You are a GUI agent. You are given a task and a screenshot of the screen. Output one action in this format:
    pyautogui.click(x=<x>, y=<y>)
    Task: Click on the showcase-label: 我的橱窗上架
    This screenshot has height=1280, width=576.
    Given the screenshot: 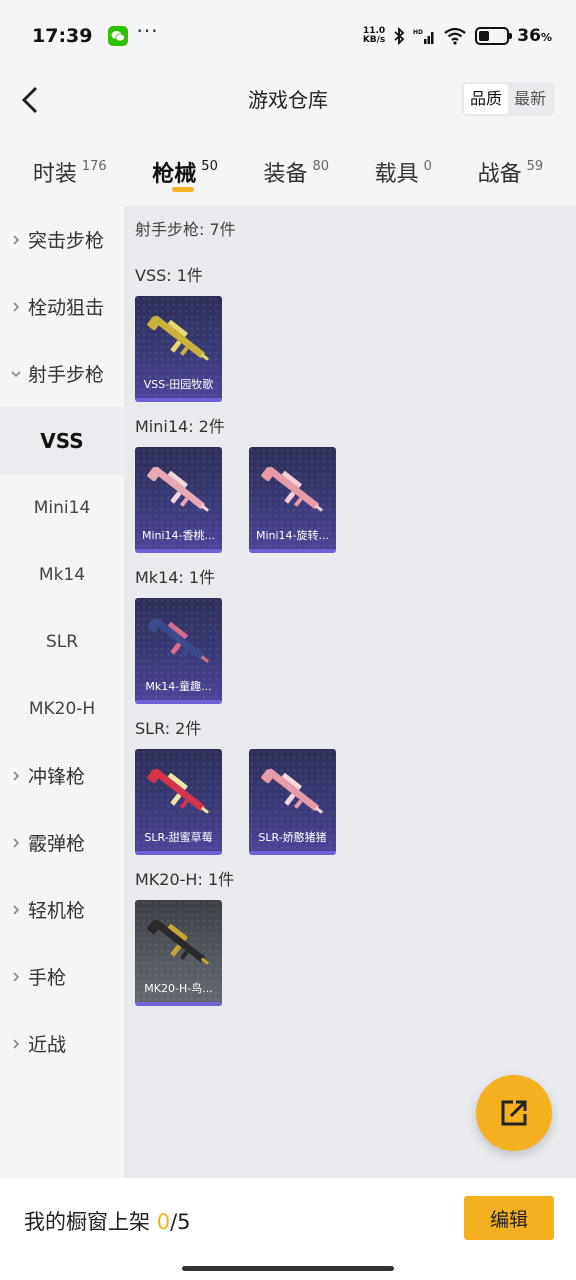 What is the action you would take?
    pyautogui.click(x=87, y=1222)
    